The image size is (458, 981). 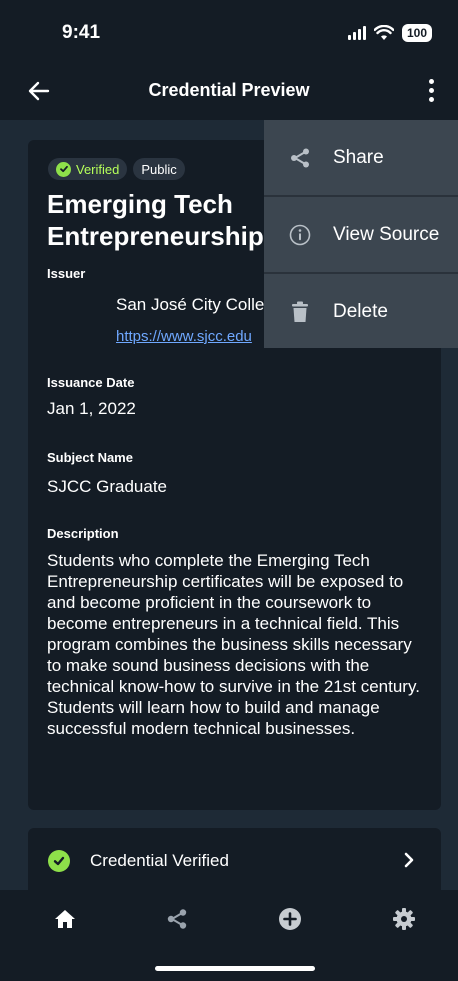 What do you see at coordinates (234, 859) in the screenshot?
I see `credential-verified-row: Credential Verified` at bounding box center [234, 859].